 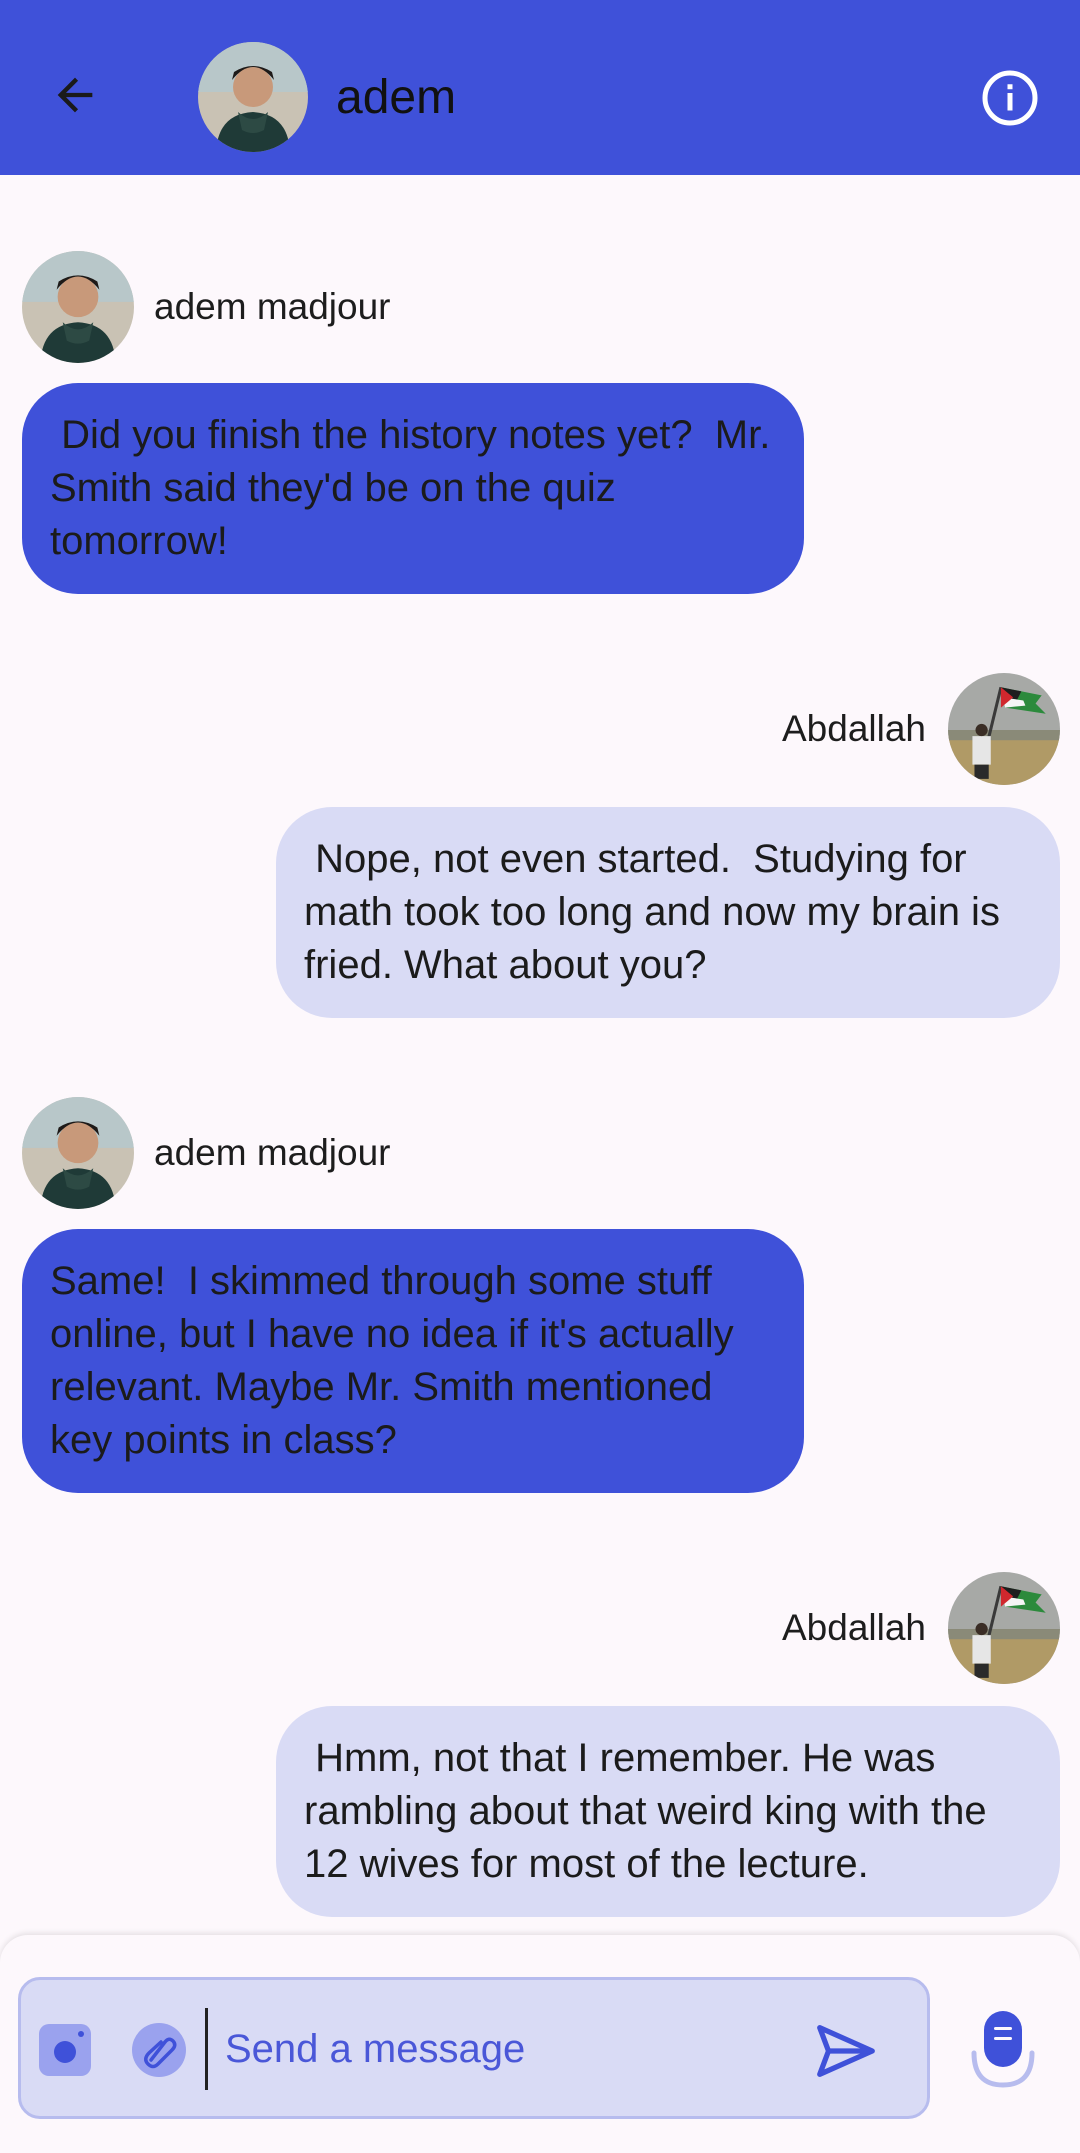 I want to click on contact-name: adem, so click(x=396, y=97).